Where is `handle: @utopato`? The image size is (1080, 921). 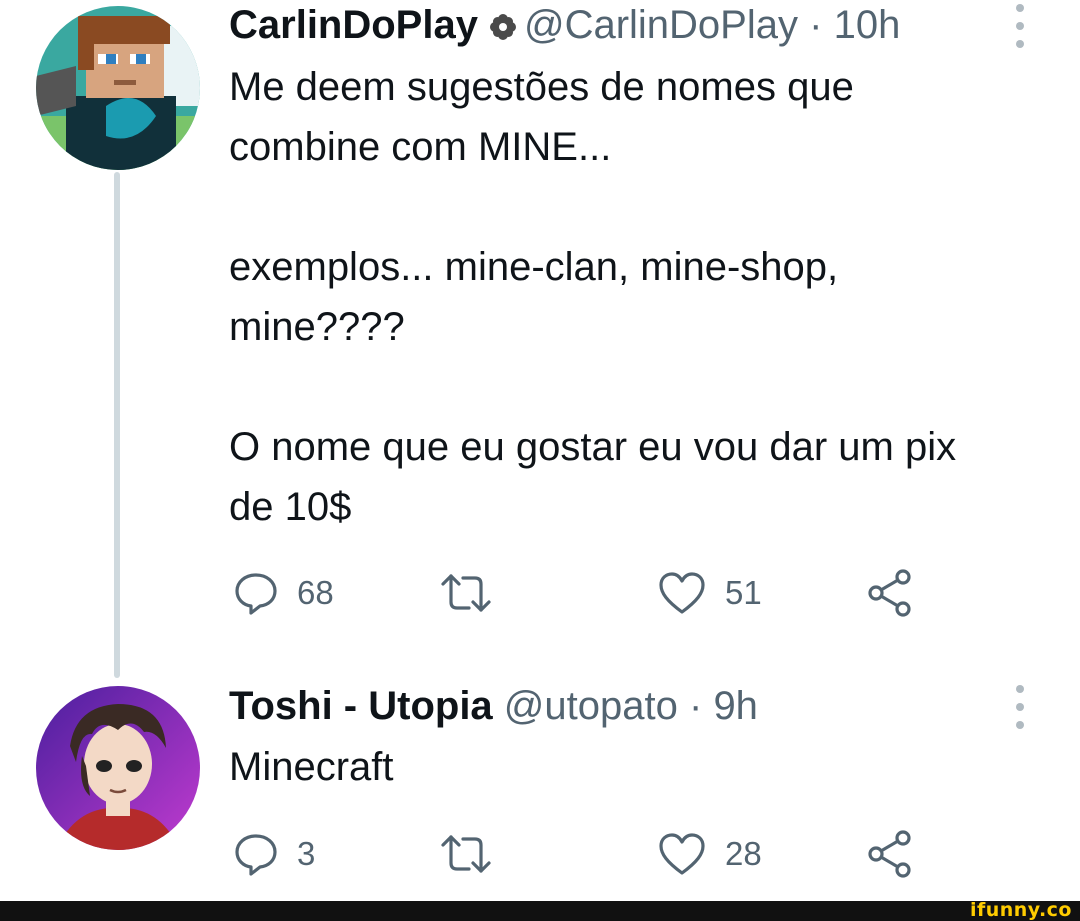 handle: @utopato is located at coordinates (591, 706).